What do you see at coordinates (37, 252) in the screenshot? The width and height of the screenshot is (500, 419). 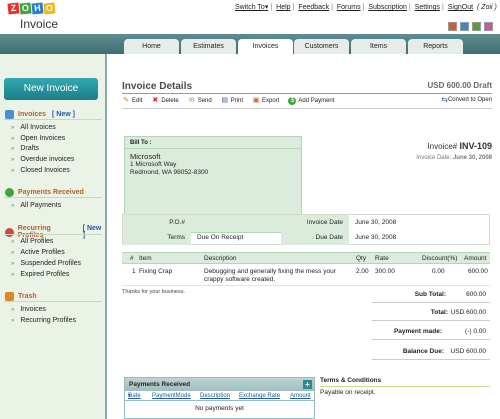 I see `sidebar-item-active-profiles: Active Profiles` at bounding box center [37, 252].